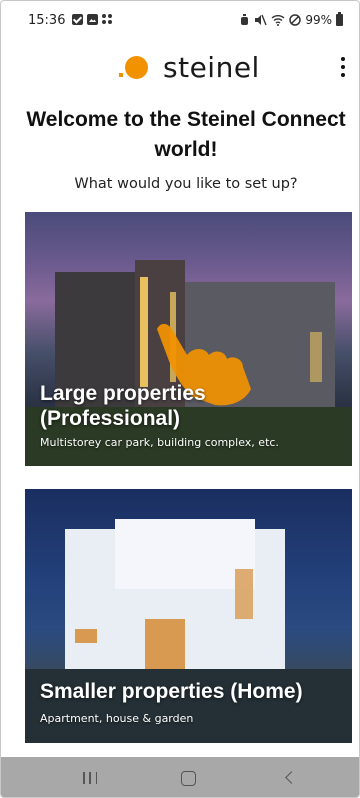 This screenshot has height=798, width=360. Describe the element at coordinates (90, 778) in the screenshot. I see `recent-apps-icon` at that location.